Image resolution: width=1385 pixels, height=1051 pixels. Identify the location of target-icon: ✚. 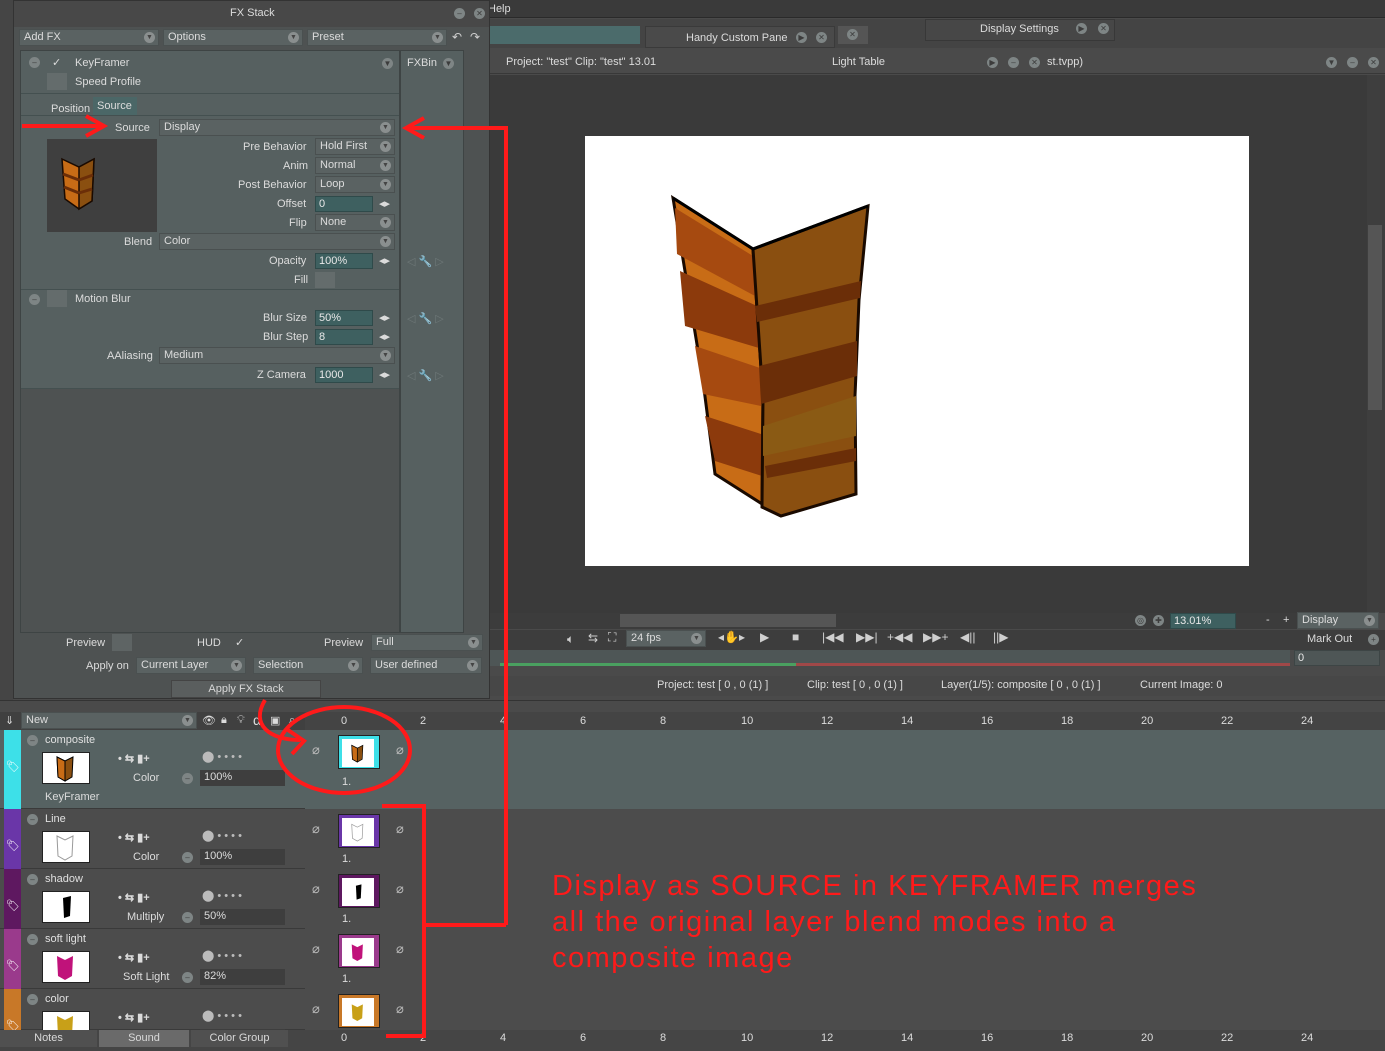
(1158, 620).